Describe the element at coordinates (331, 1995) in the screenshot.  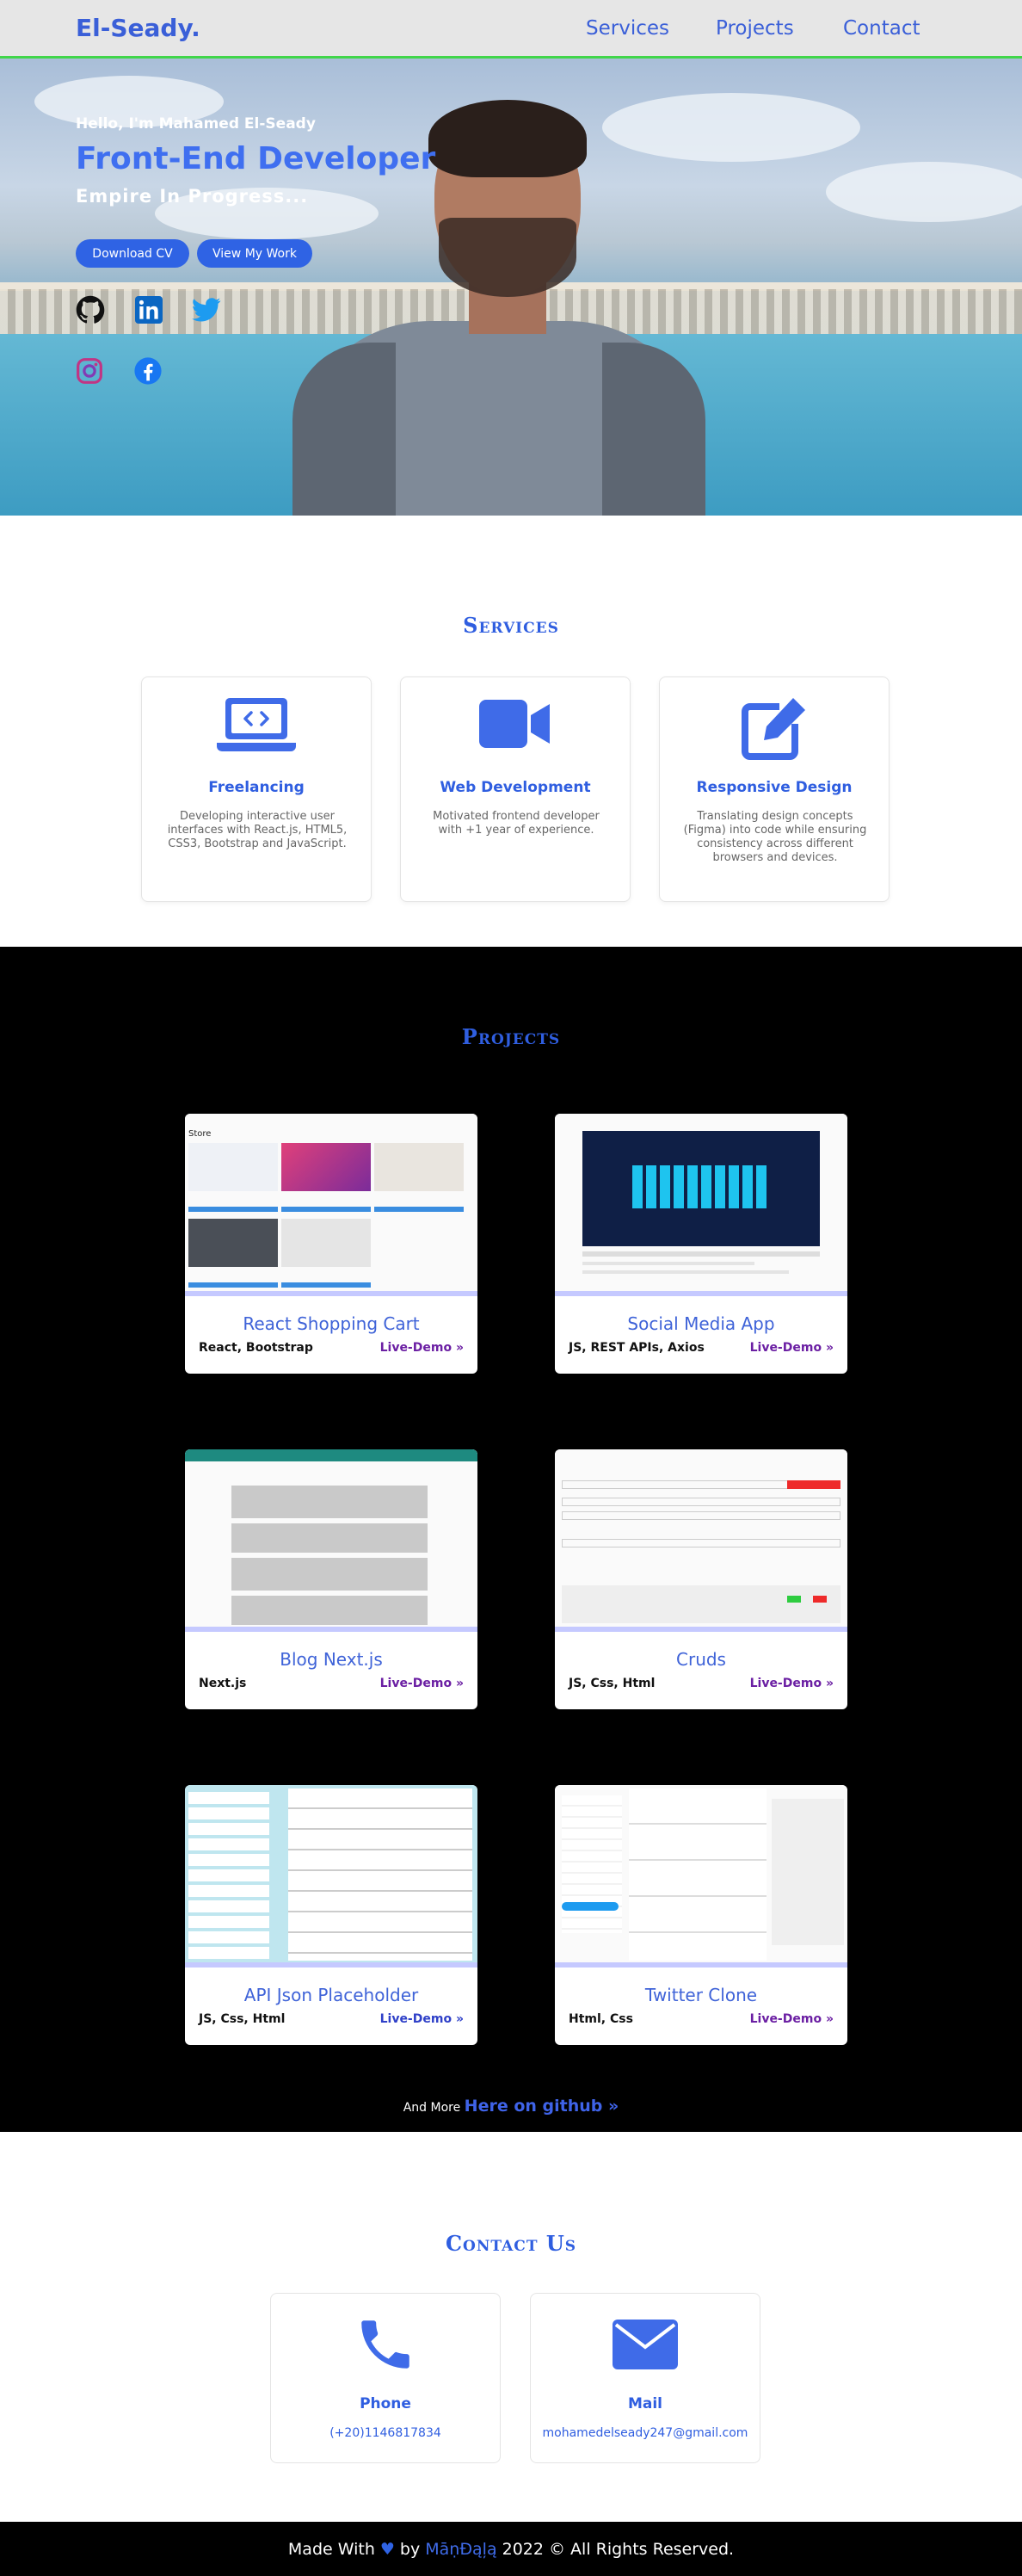
I see `project-name: API Json Placeholder` at that location.